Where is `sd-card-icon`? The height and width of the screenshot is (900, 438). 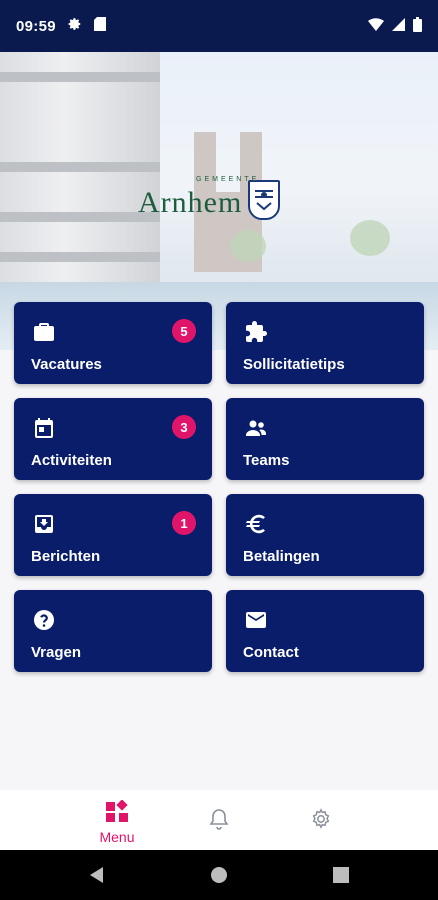 sd-card-icon is located at coordinates (99, 26).